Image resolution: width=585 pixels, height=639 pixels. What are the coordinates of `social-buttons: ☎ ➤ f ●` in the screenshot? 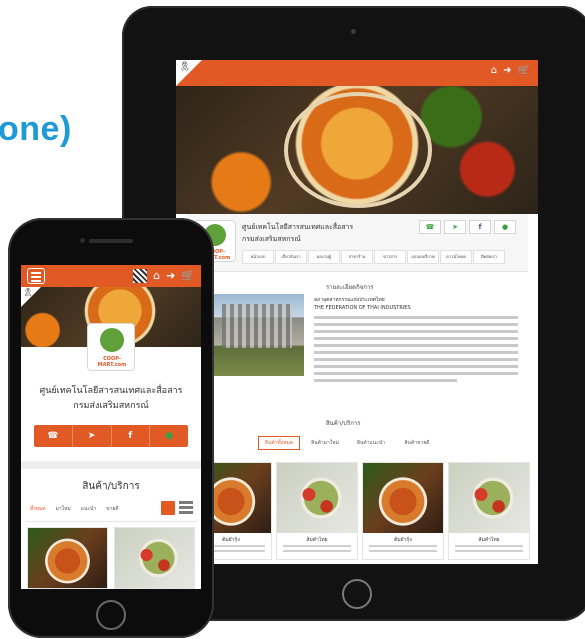 It's located at (467, 227).